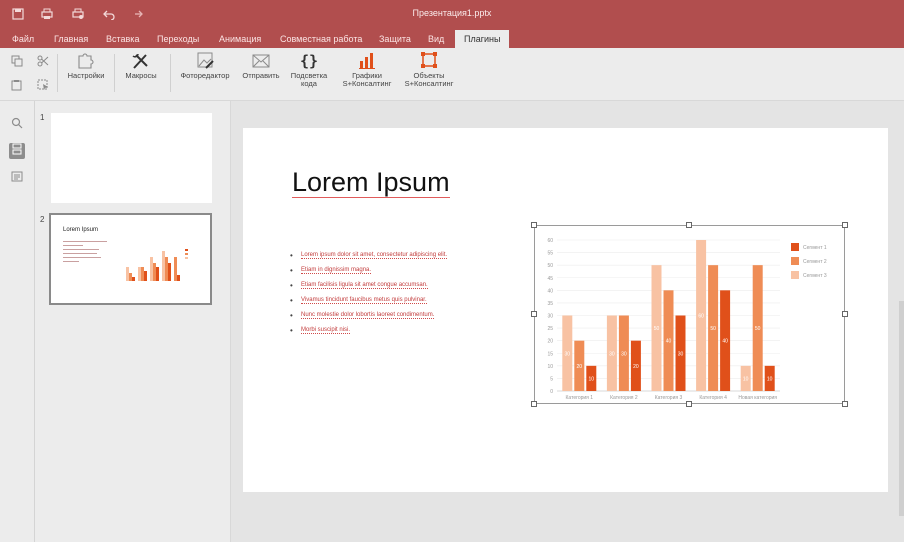 The image size is (904, 542). What do you see at coordinates (757, 398) in the screenshot?
I see `x-tick-label: Новая категория` at bounding box center [757, 398].